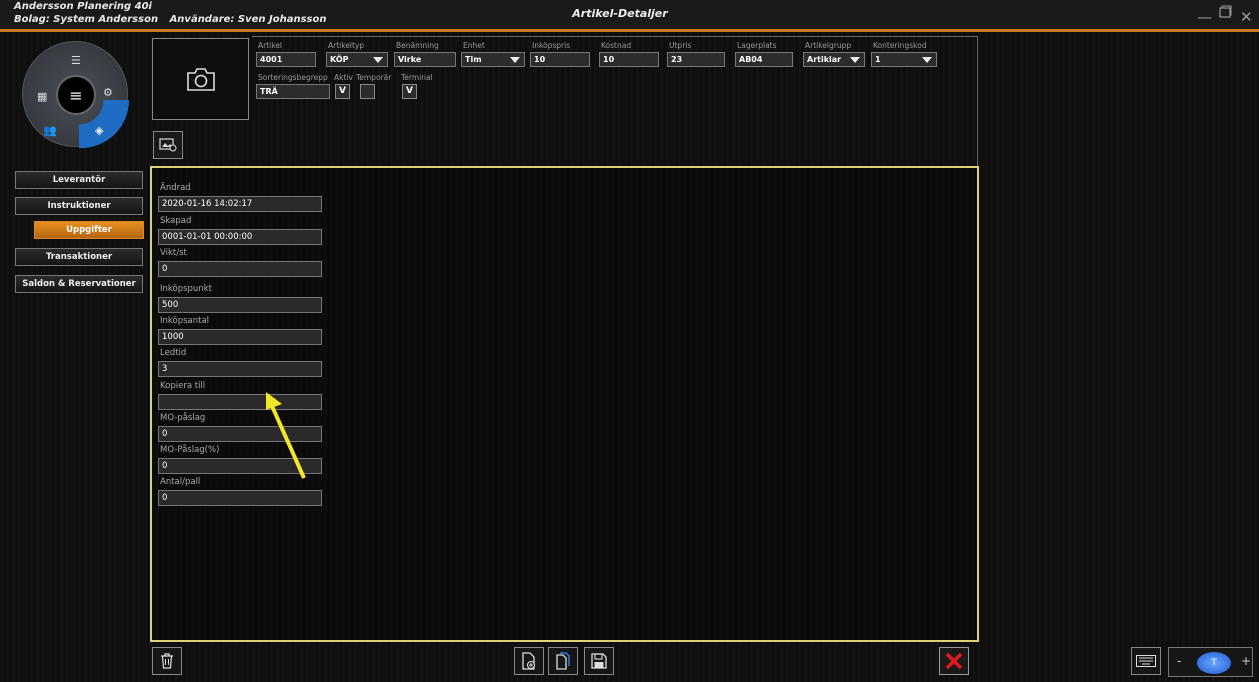 Image resolution: width=1259 pixels, height=682 pixels. I want to click on hamburger-icon: ≡, so click(76, 95).